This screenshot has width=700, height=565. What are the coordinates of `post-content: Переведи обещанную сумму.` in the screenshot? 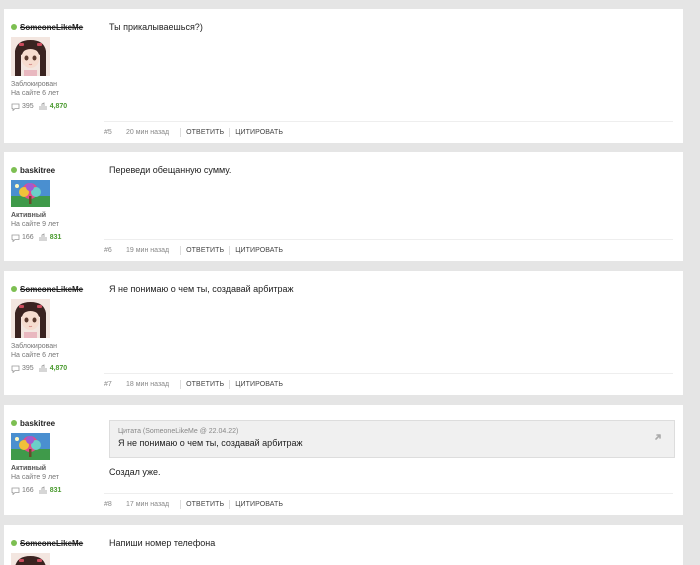 It's located at (391, 170).